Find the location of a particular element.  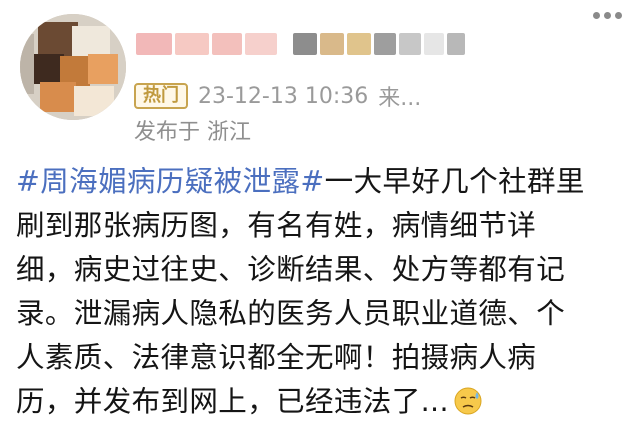

content-line-5: 人素质、法律意识都全无啊！拍摄病人病 is located at coordinates (276, 357).